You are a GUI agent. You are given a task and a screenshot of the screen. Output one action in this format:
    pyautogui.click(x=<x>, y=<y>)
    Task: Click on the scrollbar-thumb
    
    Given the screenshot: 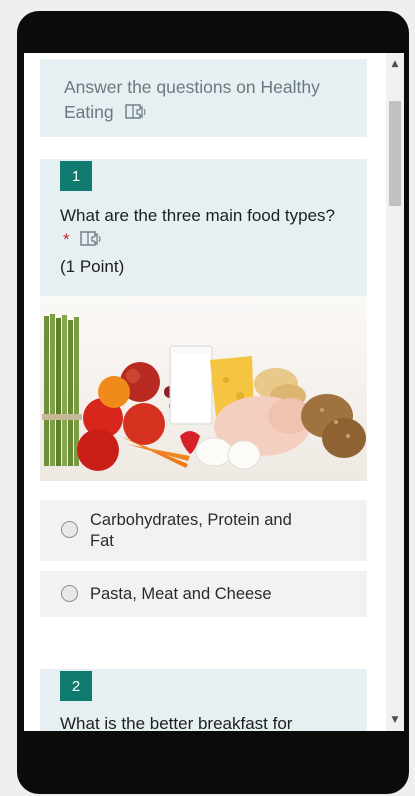 What is the action you would take?
    pyautogui.click(x=395, y=153)
    